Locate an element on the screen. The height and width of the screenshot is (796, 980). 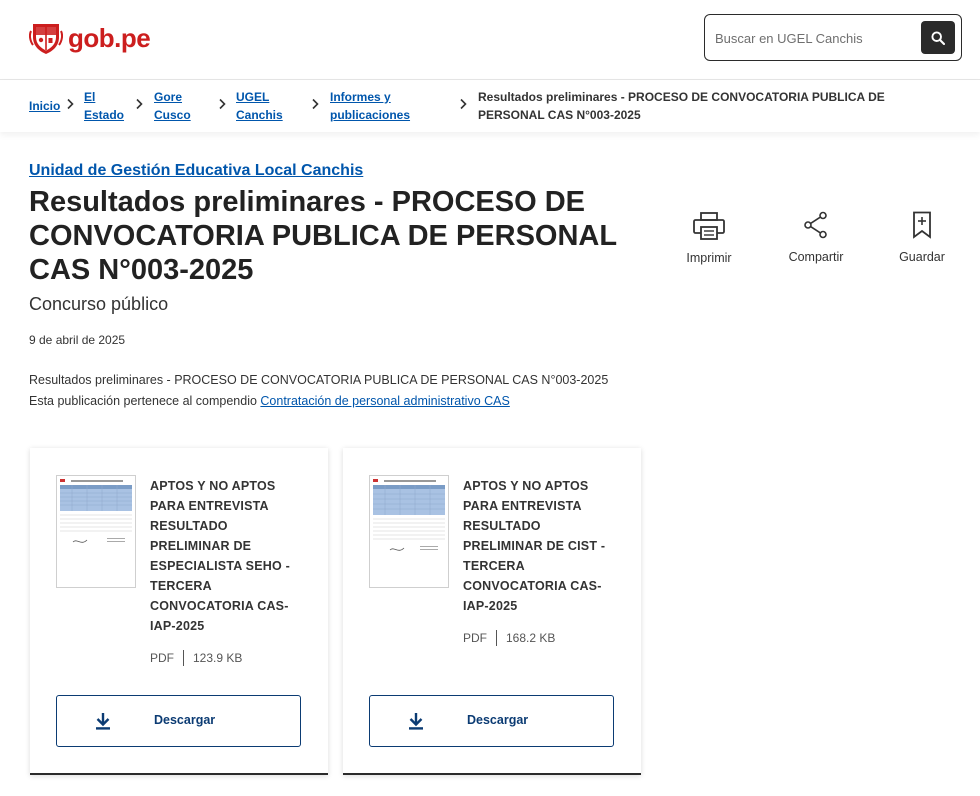
document-meta: PDF 123.9 KB is located at coordinates (196, 658).